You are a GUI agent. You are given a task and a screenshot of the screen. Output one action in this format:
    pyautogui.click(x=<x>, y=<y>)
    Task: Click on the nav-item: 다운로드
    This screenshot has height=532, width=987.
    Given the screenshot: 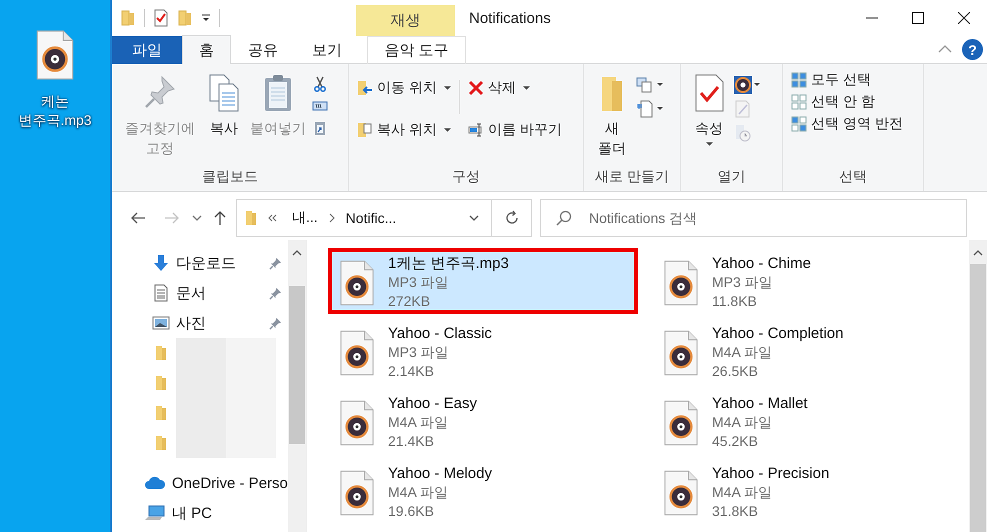 What is the action you would take?
    pyautogui.click(x=206, y=263)
    